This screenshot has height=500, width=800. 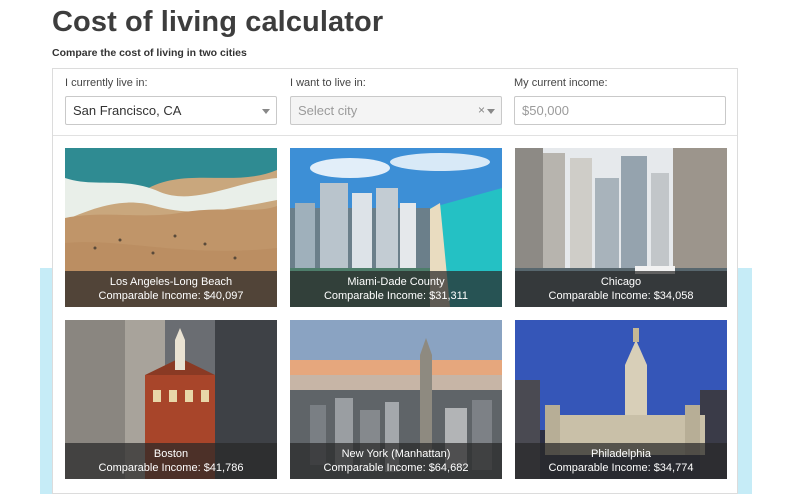 What do you see at coordinates (171, 461) in the screenshot?
I see `city-card-caption: Boston Comparable Income: $41,786` at bounding box center [171, 461].